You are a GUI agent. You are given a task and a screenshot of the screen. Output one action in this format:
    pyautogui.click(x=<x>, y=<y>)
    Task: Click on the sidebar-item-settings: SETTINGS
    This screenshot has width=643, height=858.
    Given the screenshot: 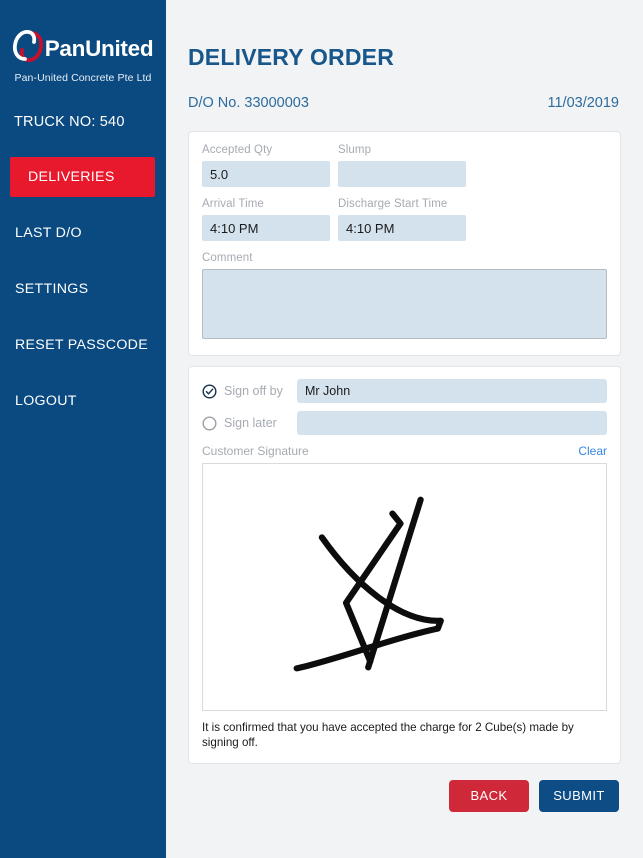 What is the action you would take?
    pyautogui.click(x=83, y=289)
    